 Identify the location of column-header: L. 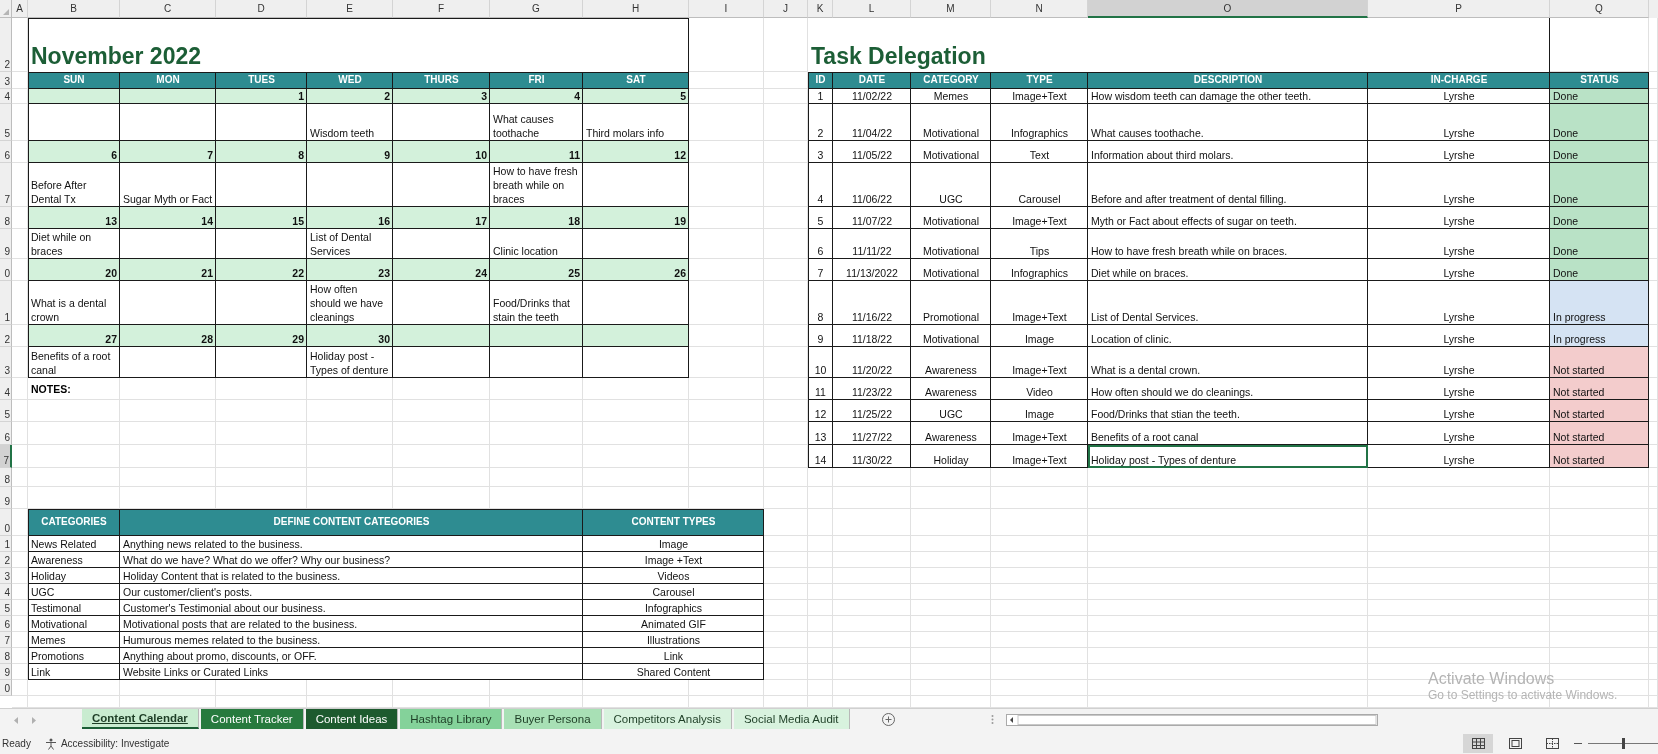
(872, 9).